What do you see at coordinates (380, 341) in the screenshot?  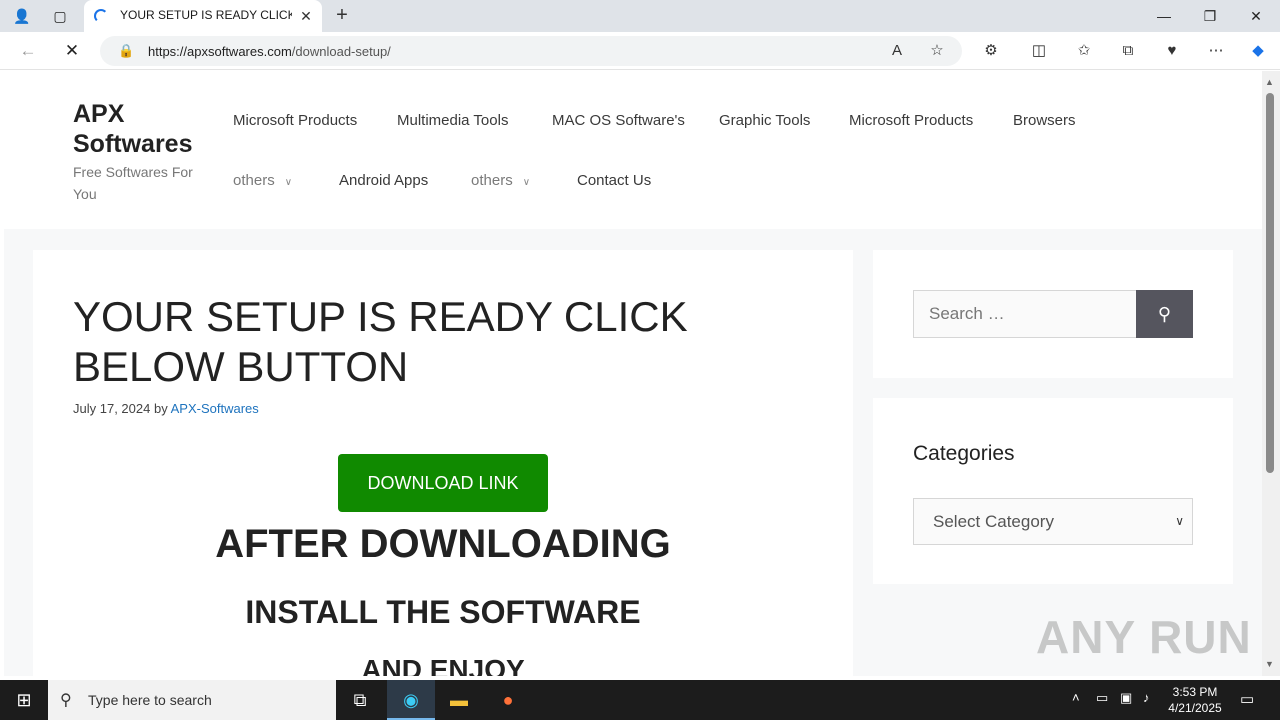 I see `page-title: YOUR SETUP IS READY CLICK BELOW BUTTON` at bounding box center [380, 341].